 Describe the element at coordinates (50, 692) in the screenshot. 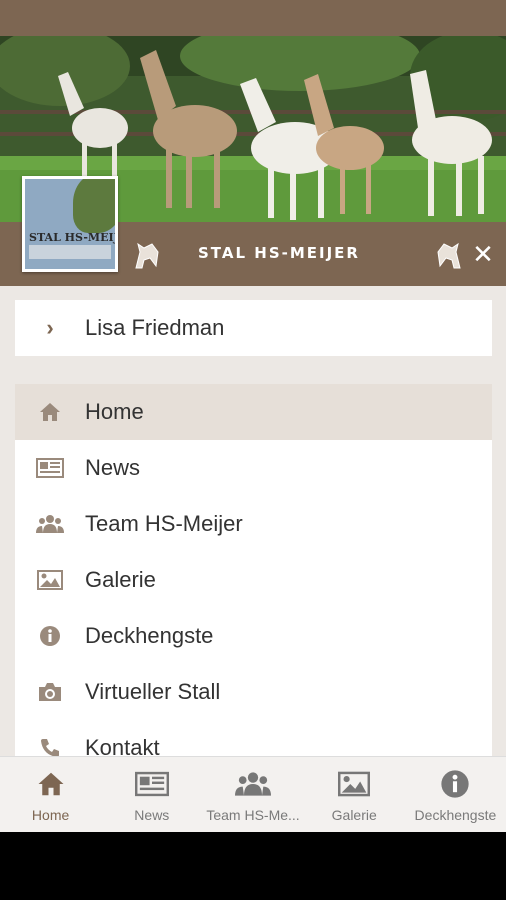

I see `camera-icon` at that location.